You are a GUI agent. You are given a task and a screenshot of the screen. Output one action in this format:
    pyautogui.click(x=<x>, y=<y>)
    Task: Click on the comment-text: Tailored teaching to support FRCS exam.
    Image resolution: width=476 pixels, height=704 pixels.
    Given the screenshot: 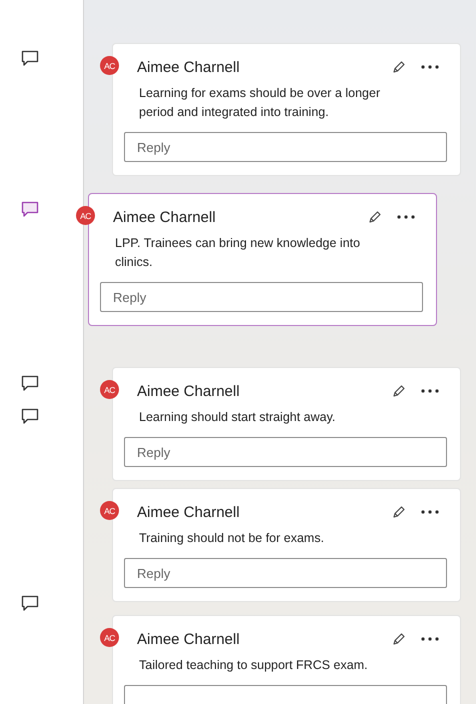 What is the action you would take?
    pyautogui.click(x=254, y=665)
    